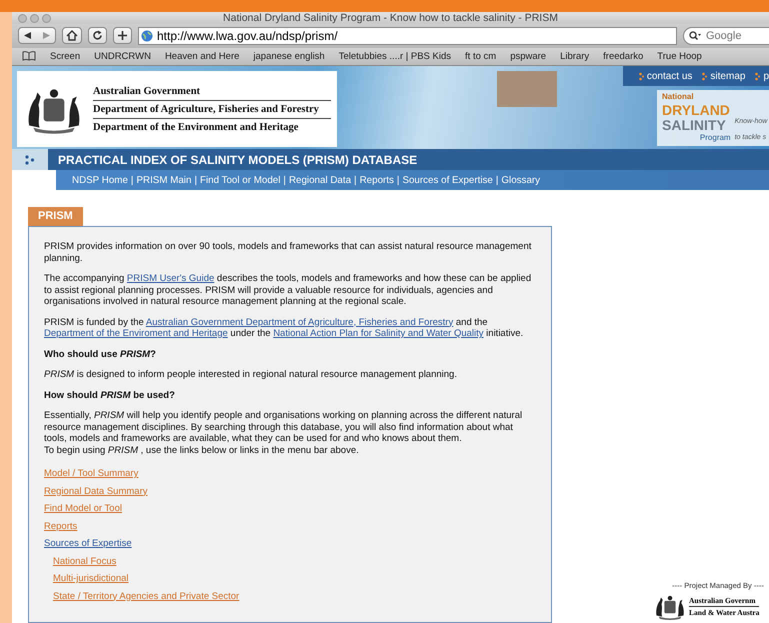 The height and width of the screenshot is (623, 769). Describe the element at coordinates (480, 56) in the screenshot. I see `bookmark-item: ft to cm` at that location.